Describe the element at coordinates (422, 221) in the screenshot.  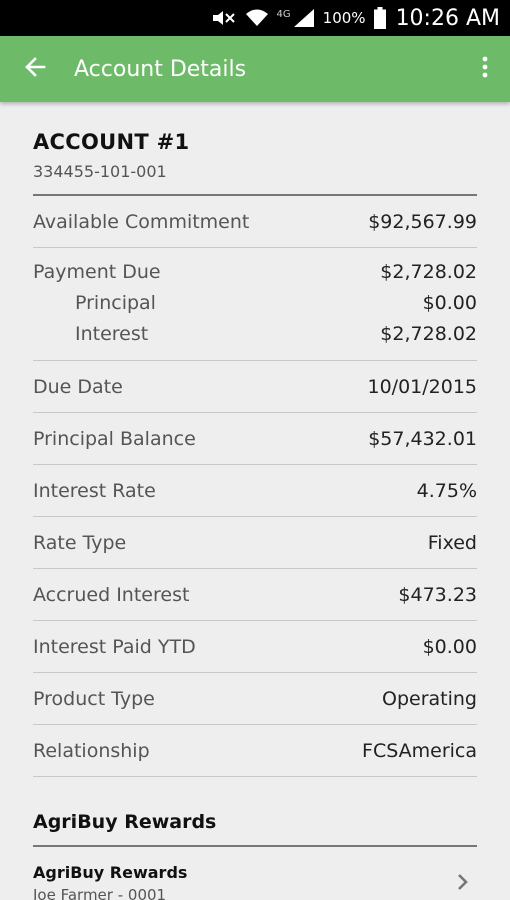
I see `row-value: $92,567.99` at that location.